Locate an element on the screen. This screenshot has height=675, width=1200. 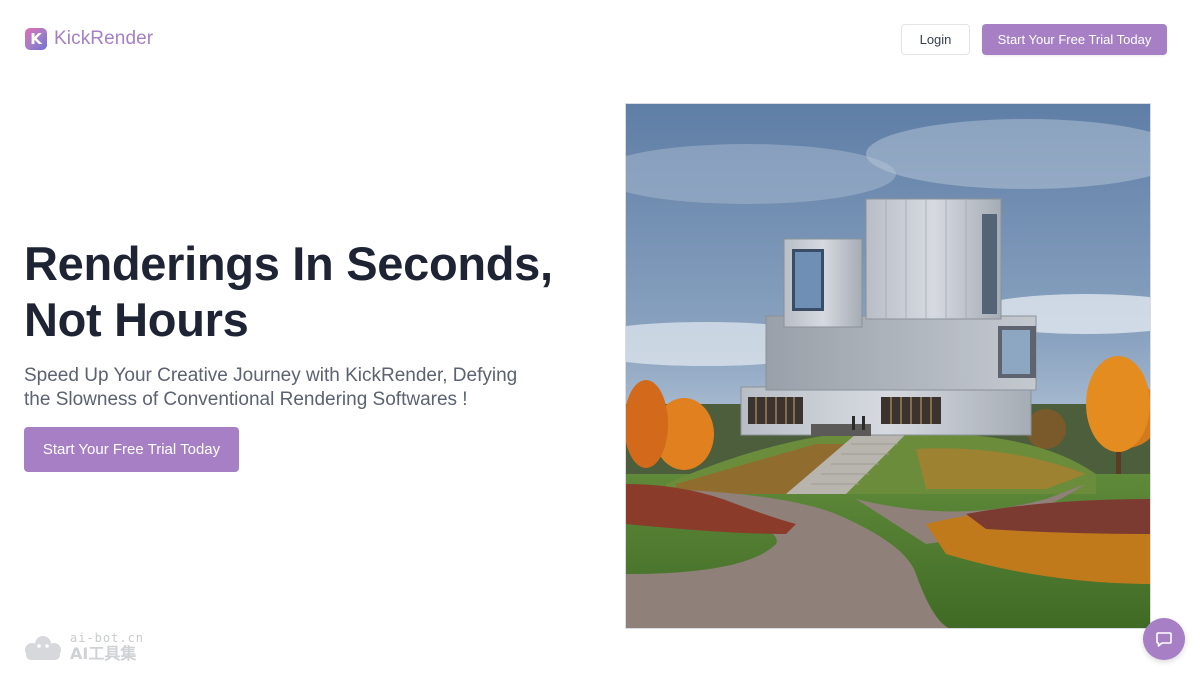
cloud-logo-icon is located at coordinates (43, 648).